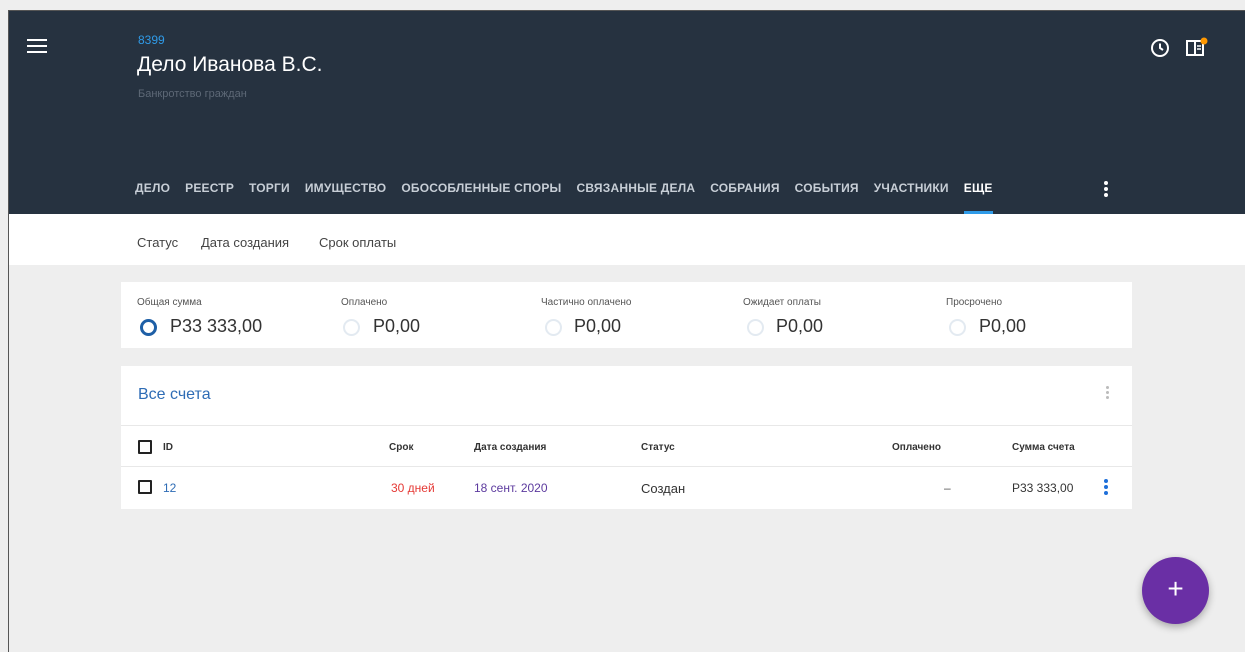 This screenshot has width=1245, height=652. What do you see at coordinates (397, 326) in the screenshot?
I see `summary-paid-value: Р0,00` at bounding box center [397, 326].